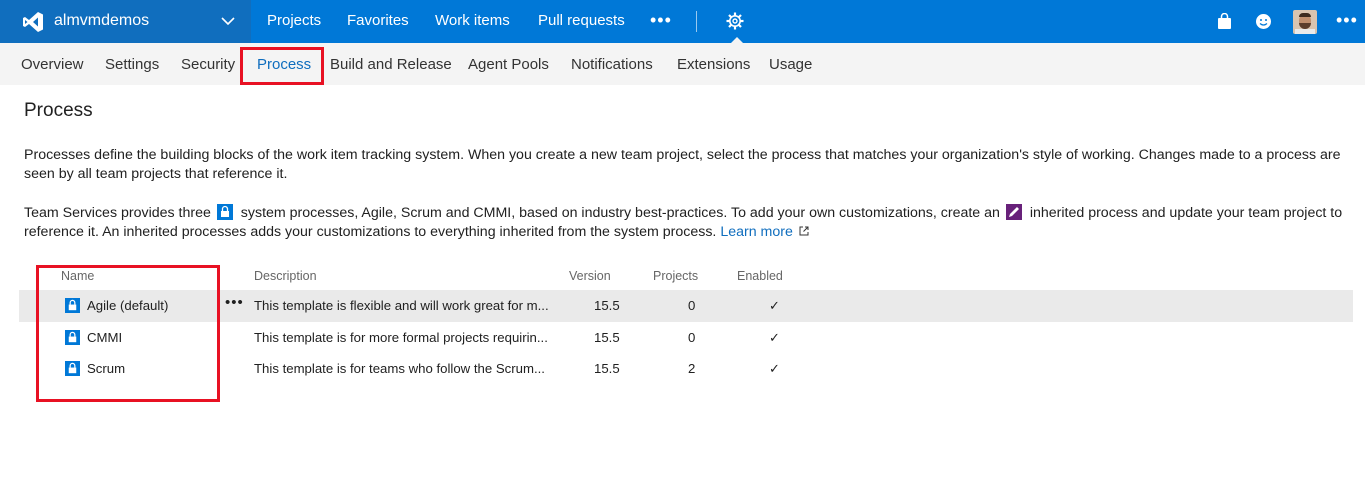 This screenshot has width=1365, height=478. What do you see at coordinates (1013, 212) in the screenshot?
I see `inherited-process-icon` at bounding box center [1013, 212].